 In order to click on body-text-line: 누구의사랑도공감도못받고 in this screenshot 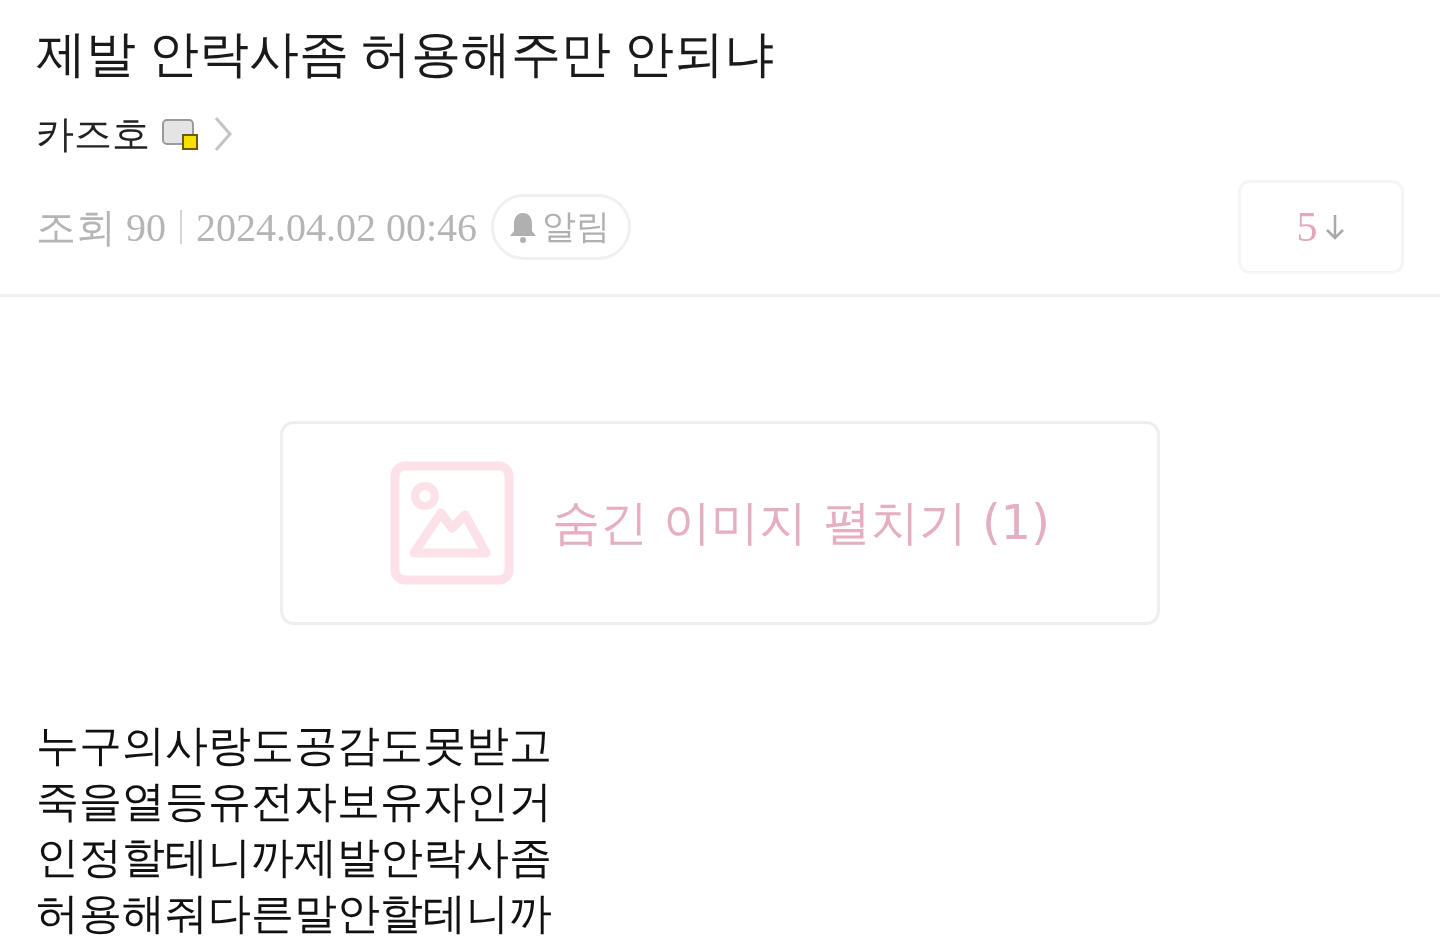, I will do `click(294, 745)`.